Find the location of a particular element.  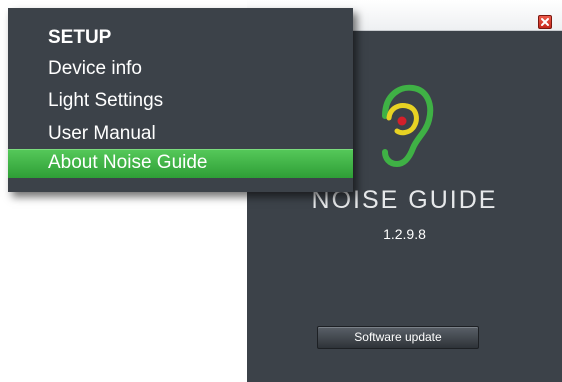

ear-logo-icon is located at coordinates (408, 126).